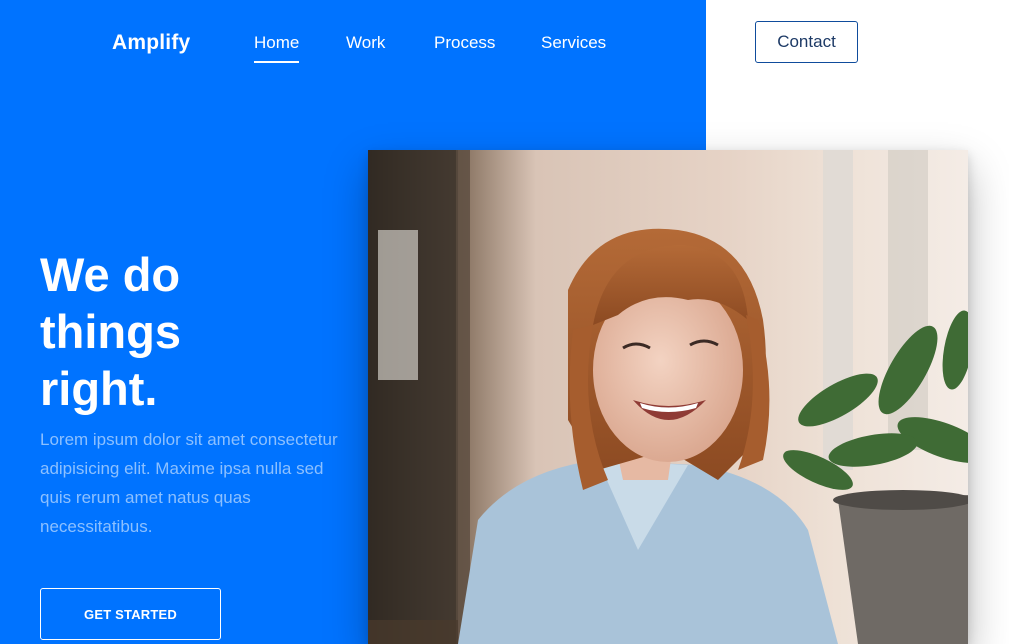 This screenshot has height=644, width=1009. Describe the element at coordinates (190, 331) in the screenshot. I see `hero-headline: We do things right.` at that location.